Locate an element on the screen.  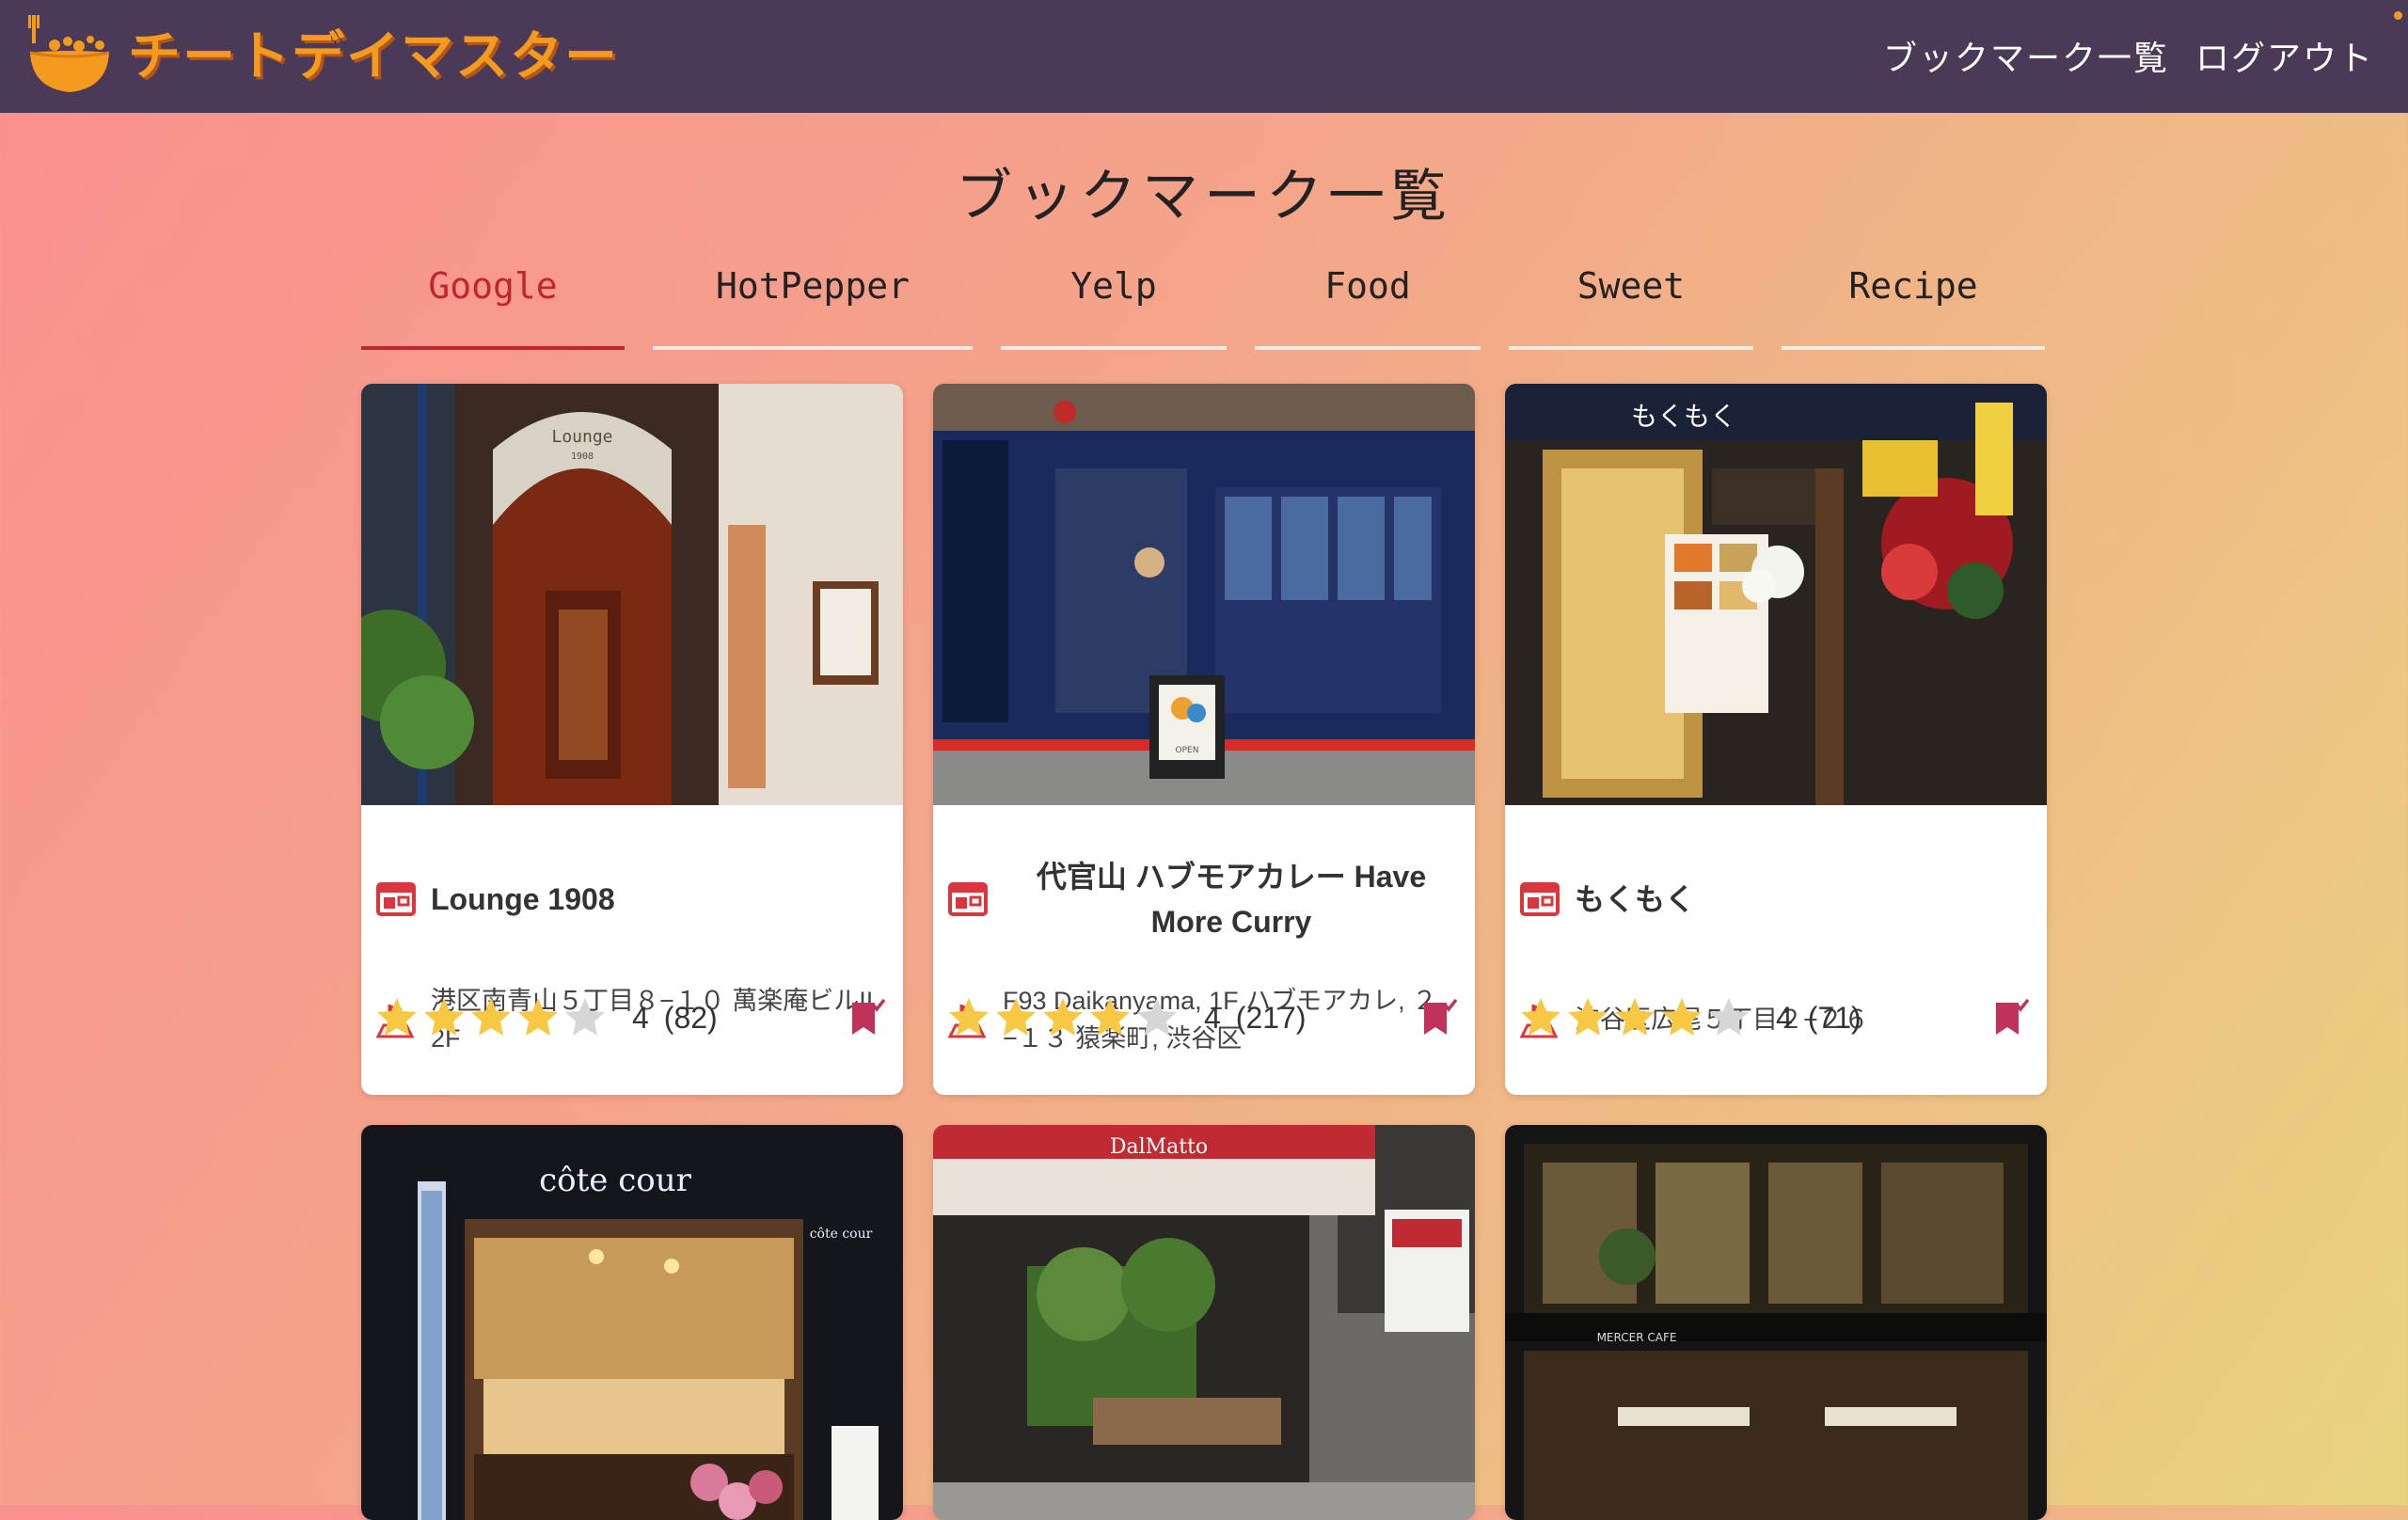
restaurant-card: côte cour côte cour is located at coordinates (632, 1322).